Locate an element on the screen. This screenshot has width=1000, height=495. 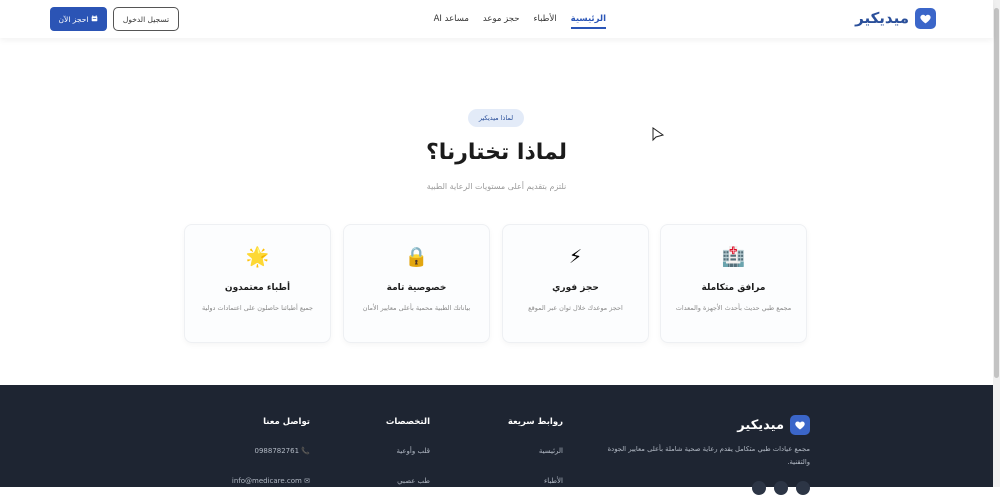
feature-desc: بياناتك الطبية محمية بأعلى معايير الأمان is located at coordinates (416, 308).